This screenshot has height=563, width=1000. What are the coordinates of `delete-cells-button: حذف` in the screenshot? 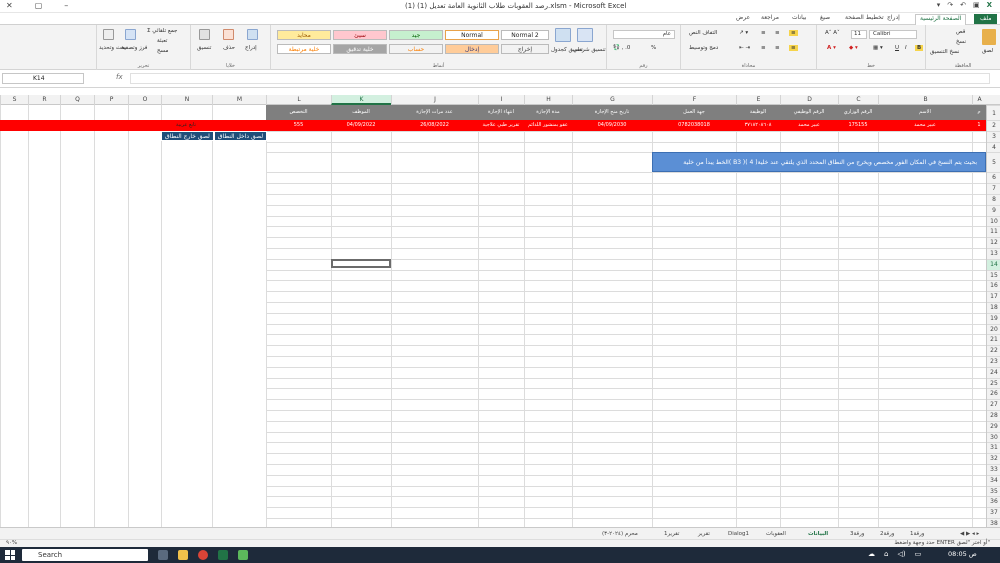 It's located at (229, 48).